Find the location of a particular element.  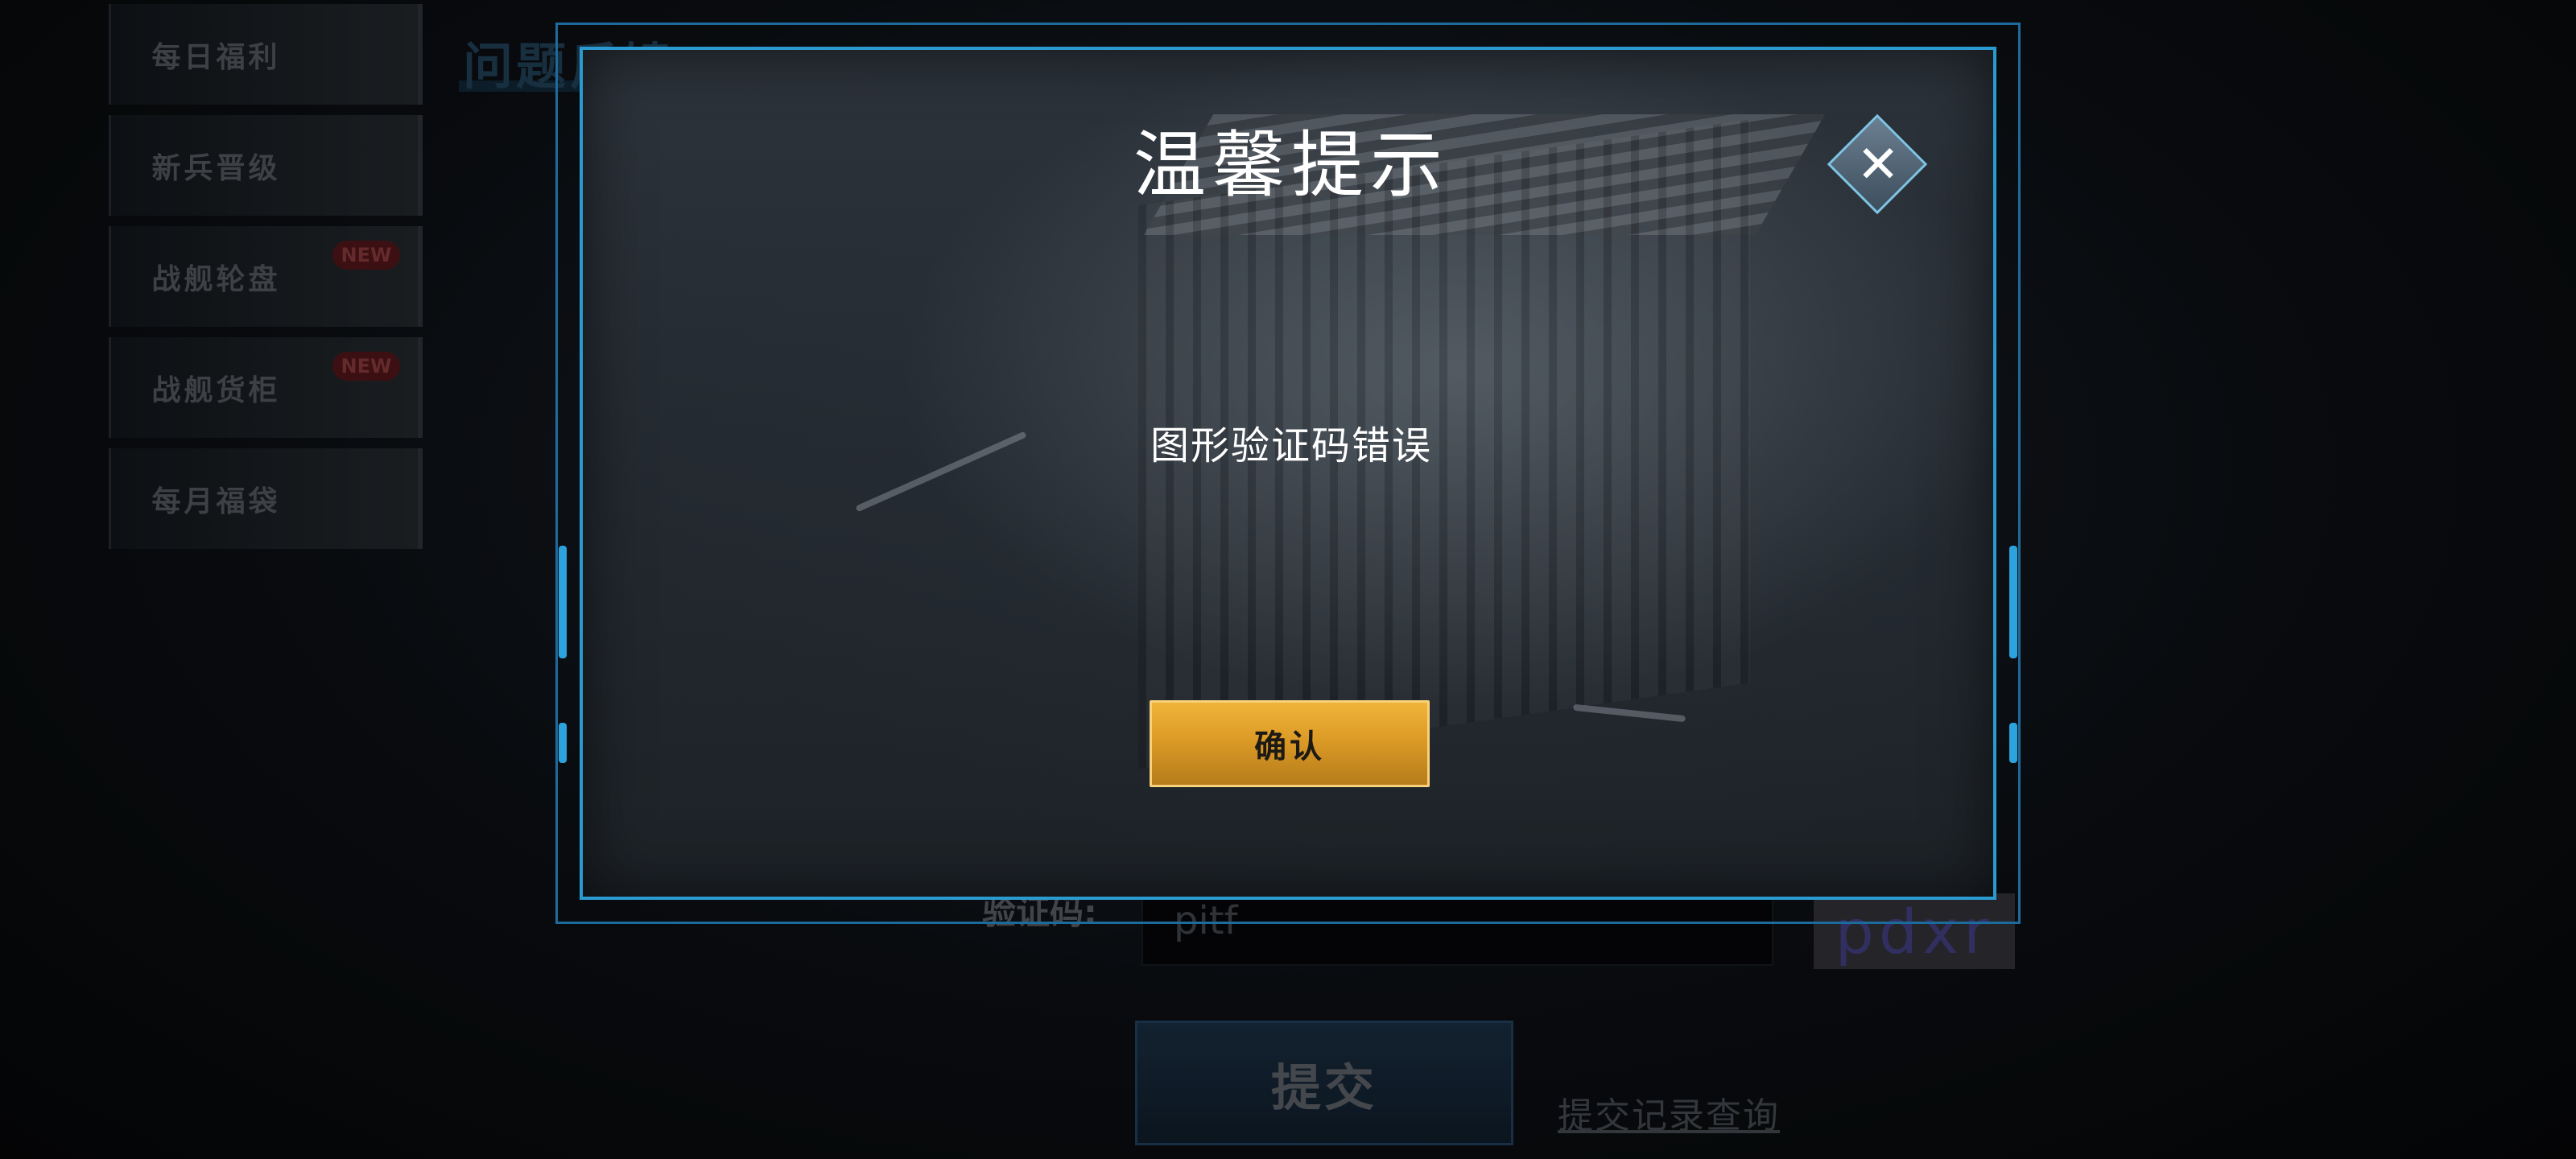

confirm-button: 确认 is located at coordinates (1290, 743).